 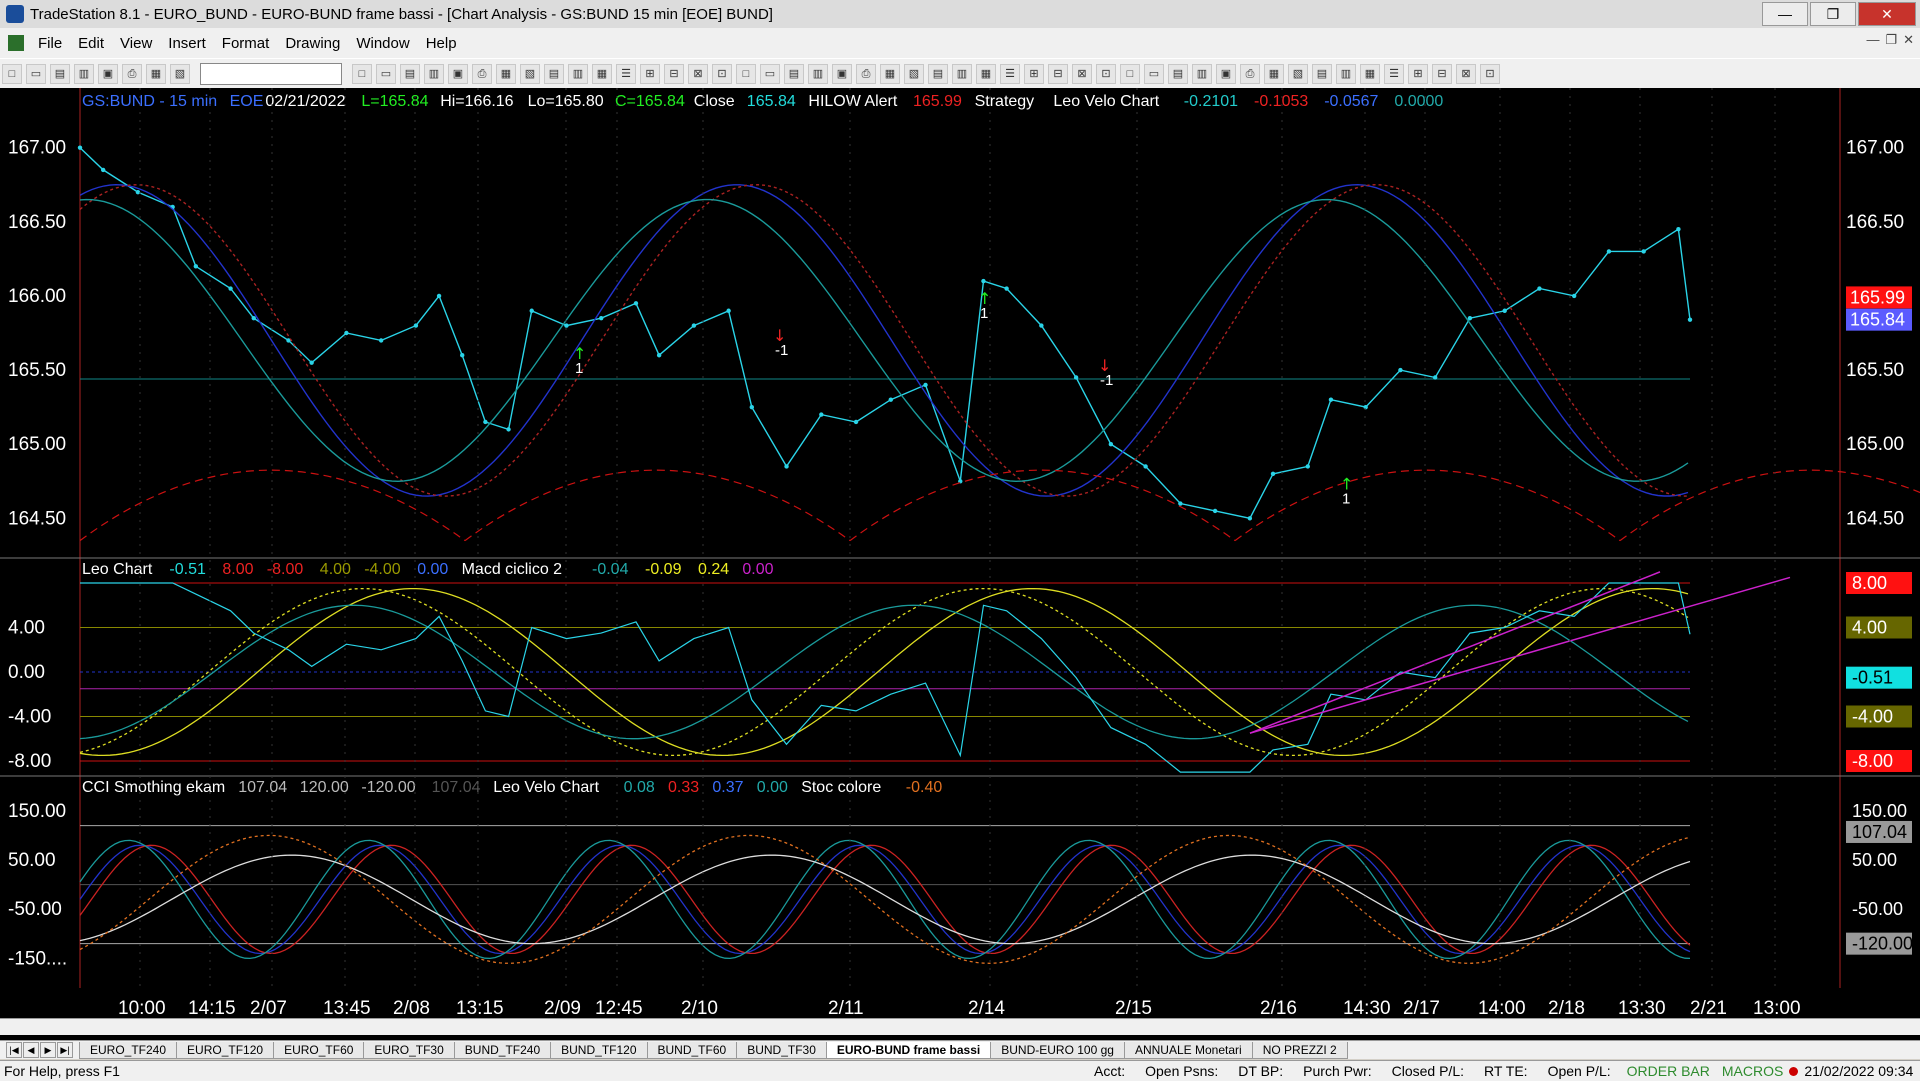 What do you see at coordinates (225, 1050) in the screenshot?
I see `workspace-tab: EURO_TF120` at bounding box center [225, 1050].